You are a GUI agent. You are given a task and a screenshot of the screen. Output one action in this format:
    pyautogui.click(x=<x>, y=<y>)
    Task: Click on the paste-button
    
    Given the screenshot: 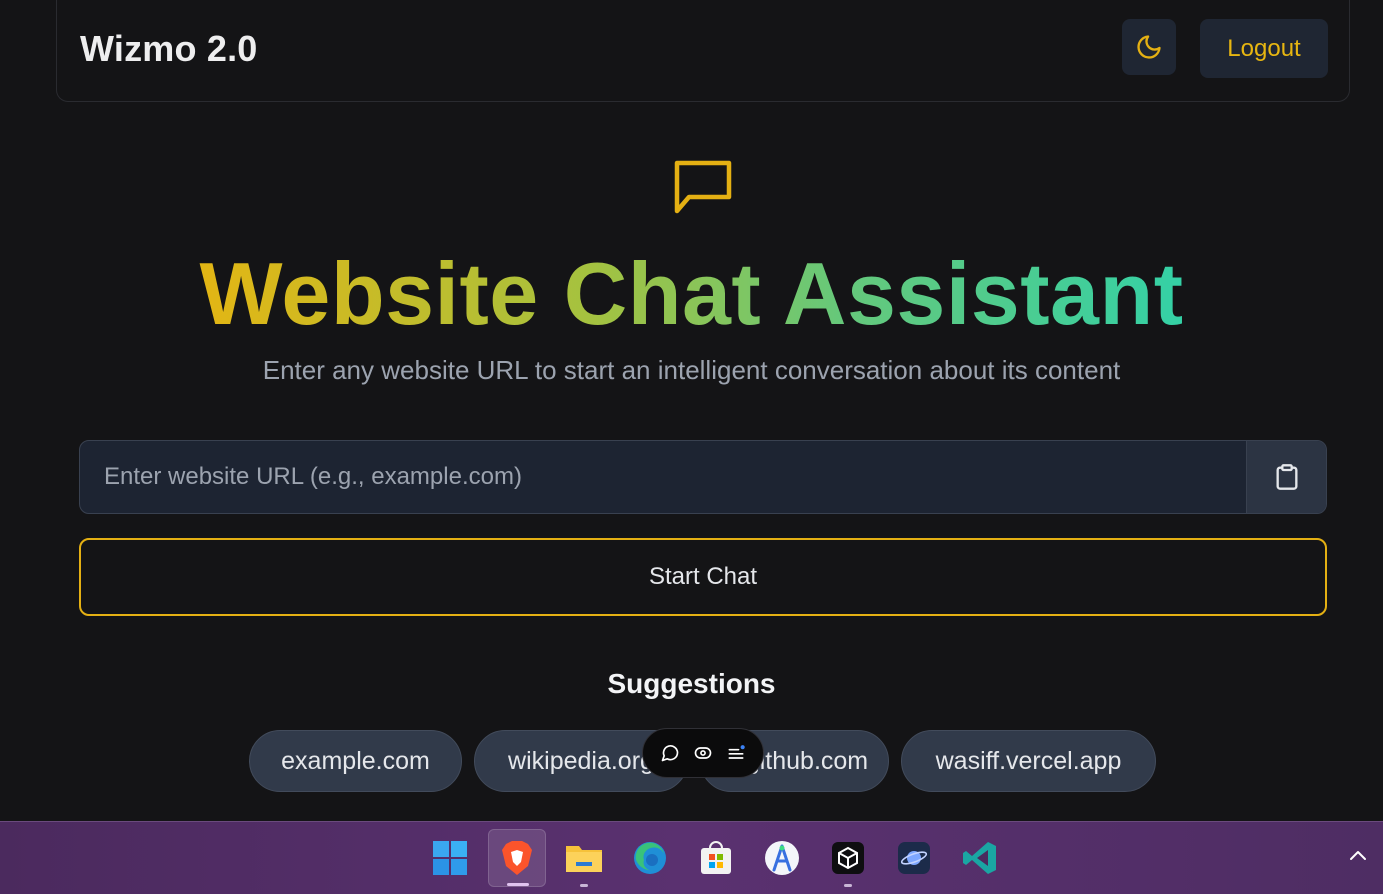 What is the action you would take?
    pyautogui.click(x=1286, y=477)
    